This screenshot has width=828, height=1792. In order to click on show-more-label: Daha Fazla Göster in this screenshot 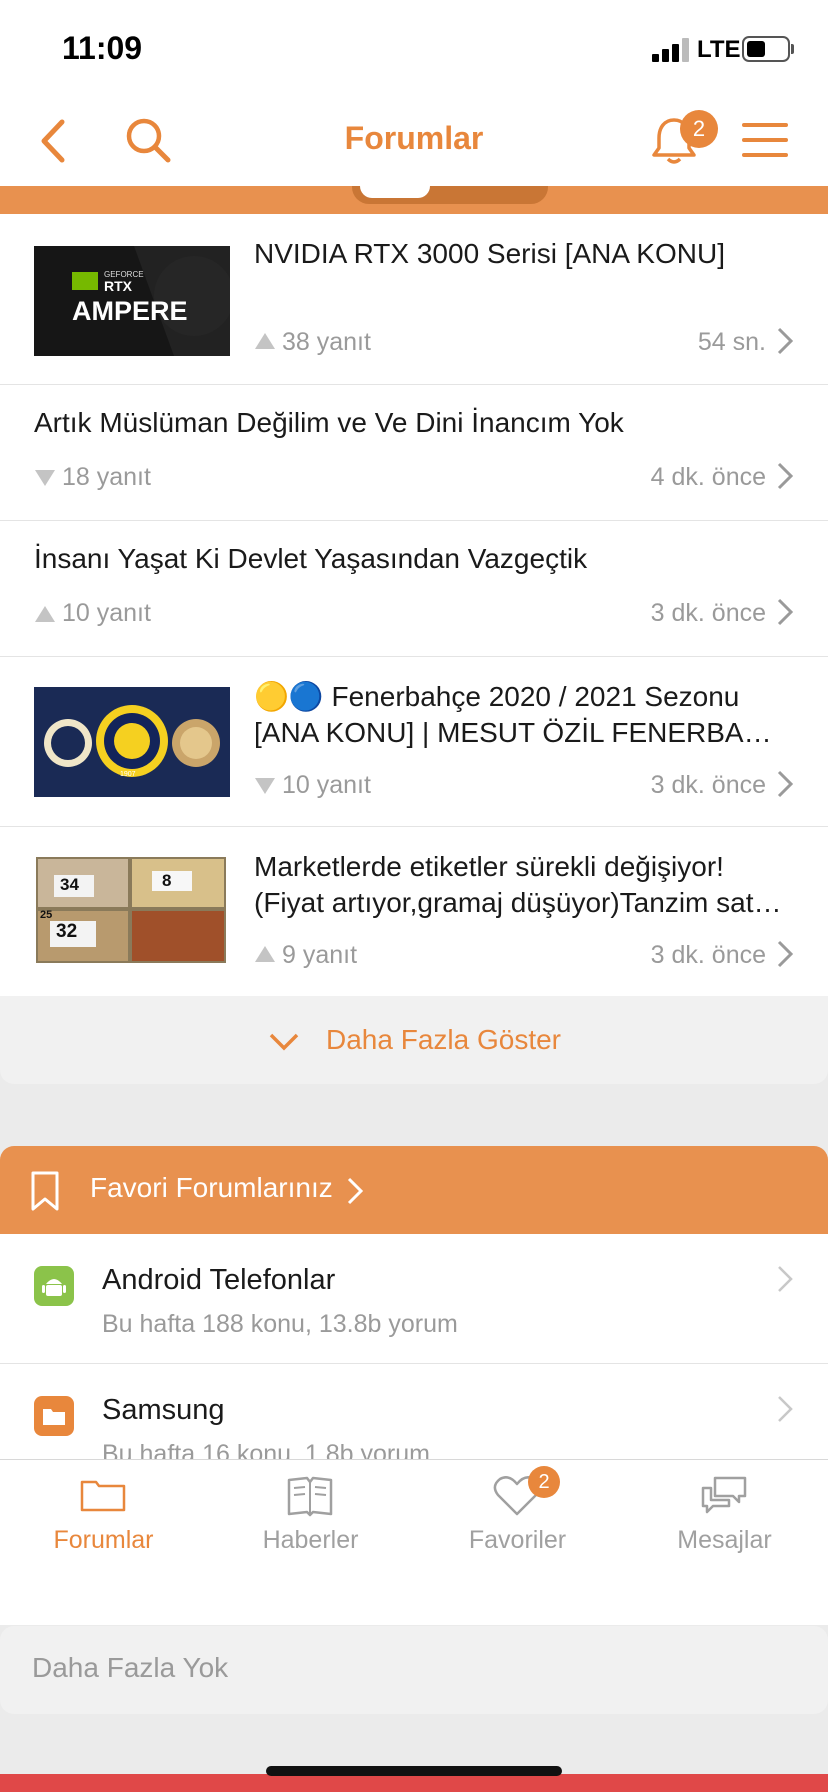, I will do `click(443, 1039)`.